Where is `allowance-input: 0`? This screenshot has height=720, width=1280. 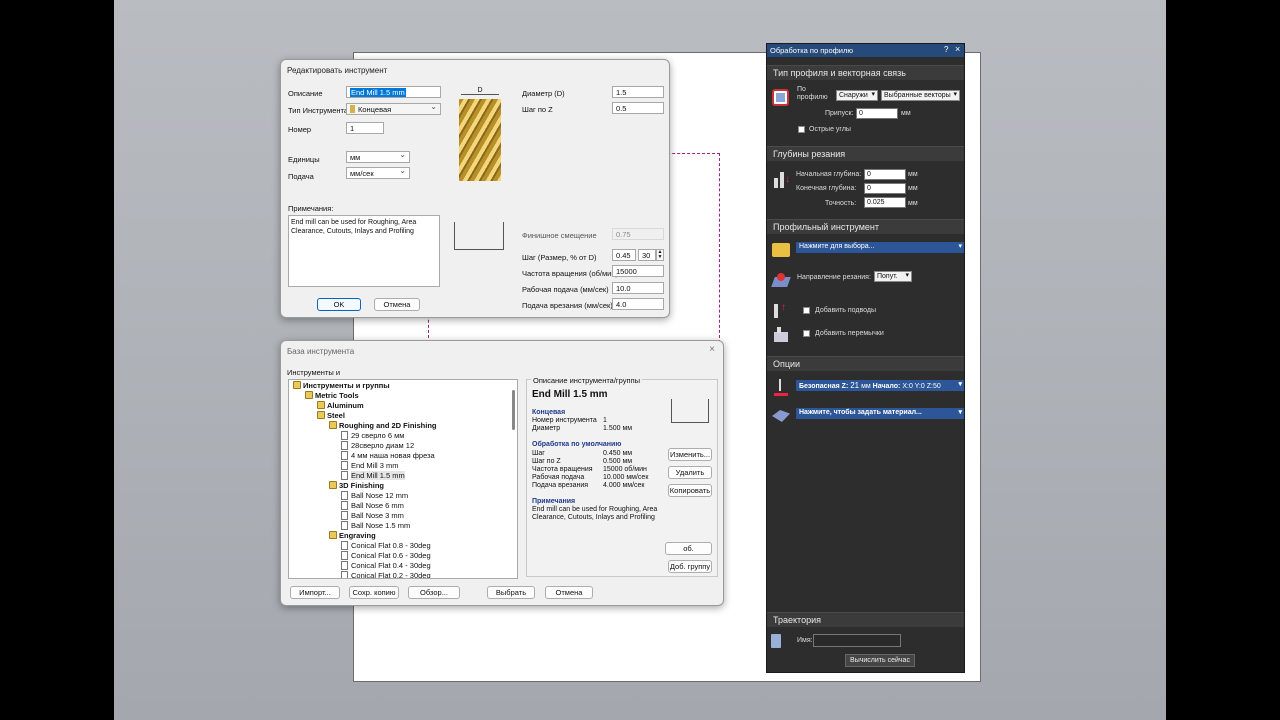
allowance-input: 0 is located at coordinates (877, 113).